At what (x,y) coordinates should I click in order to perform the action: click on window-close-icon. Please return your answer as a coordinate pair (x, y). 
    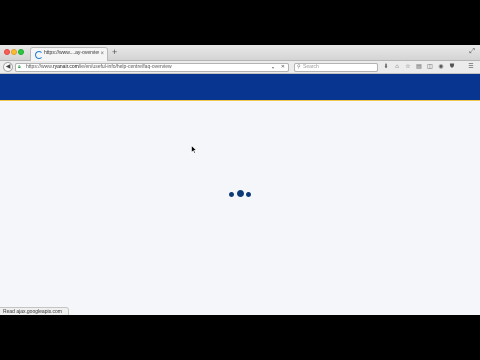
    Looking at the image, I should click on (7, 52).